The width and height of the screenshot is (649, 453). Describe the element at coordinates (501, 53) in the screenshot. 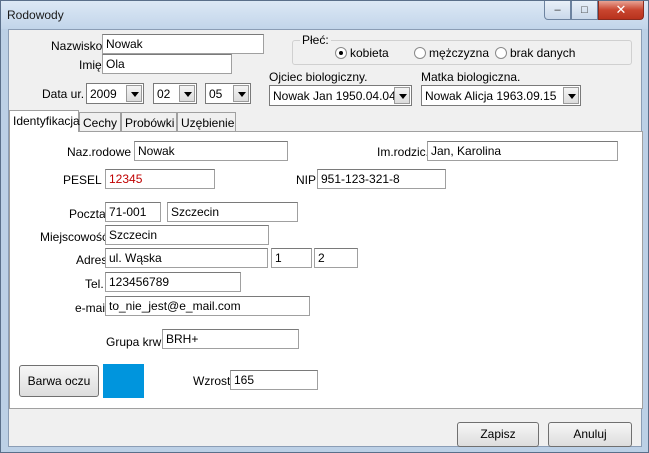

I see `radio-brak-danych` at that location.